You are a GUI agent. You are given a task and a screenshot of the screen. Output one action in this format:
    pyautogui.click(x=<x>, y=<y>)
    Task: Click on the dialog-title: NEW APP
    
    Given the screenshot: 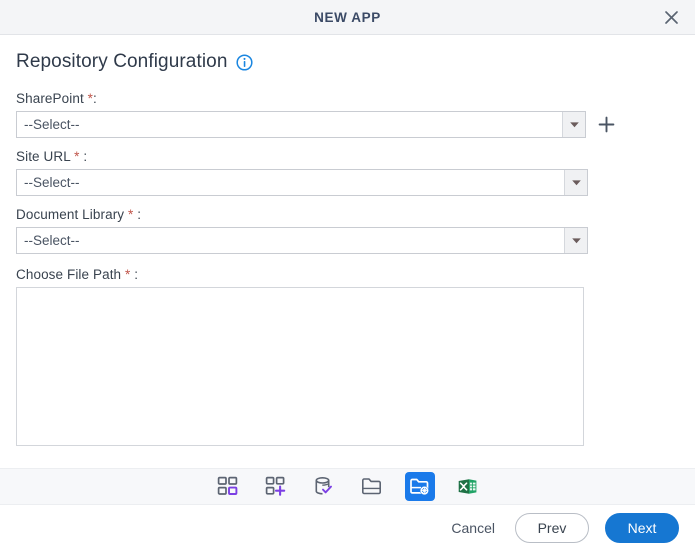 What is the action you would take?
    pyautogui.click(x=347, y=17)
    